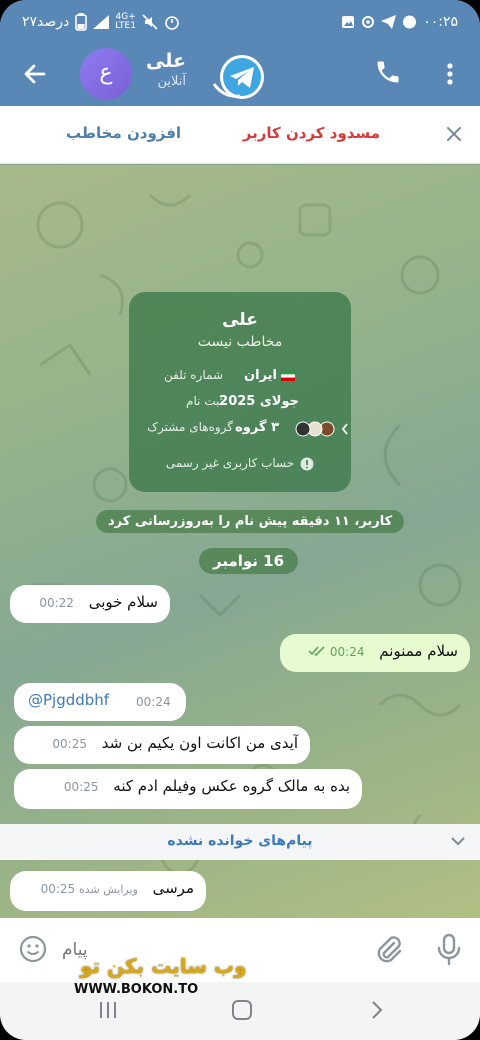  Describe the element at coordinates (46, 22) in the screenshot. I see `battery-text: ۲۷درصد` at that location.